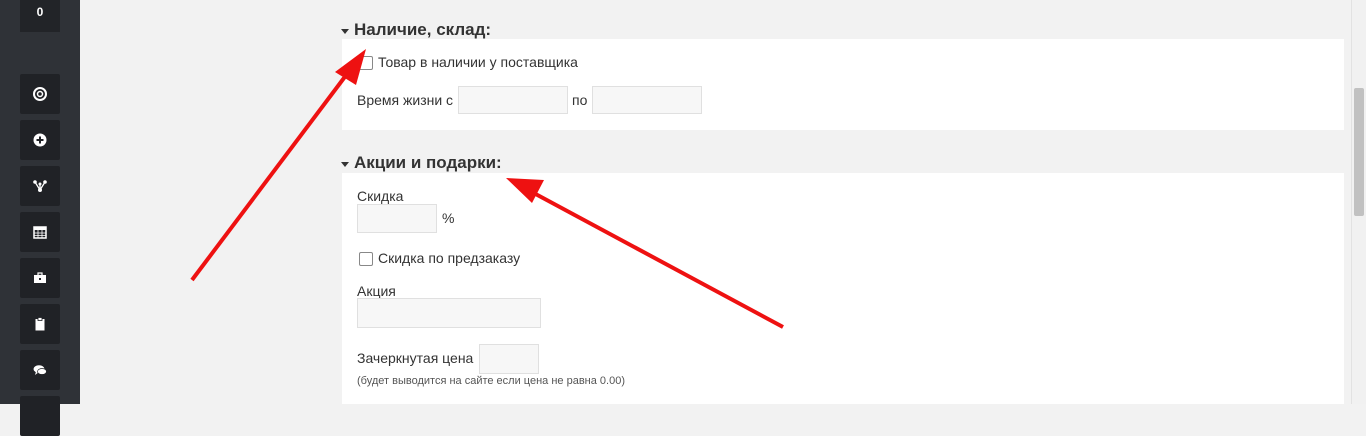  I want to click on sidebar-button-comments, so click(40, 370).